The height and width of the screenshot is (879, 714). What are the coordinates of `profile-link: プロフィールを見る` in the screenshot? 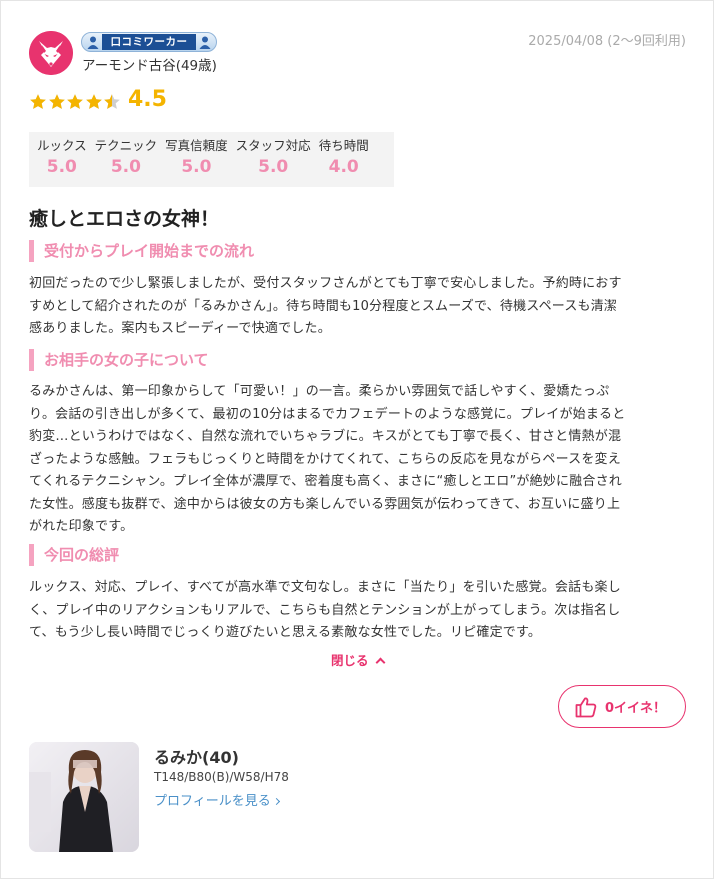 It's located at (217, 799).